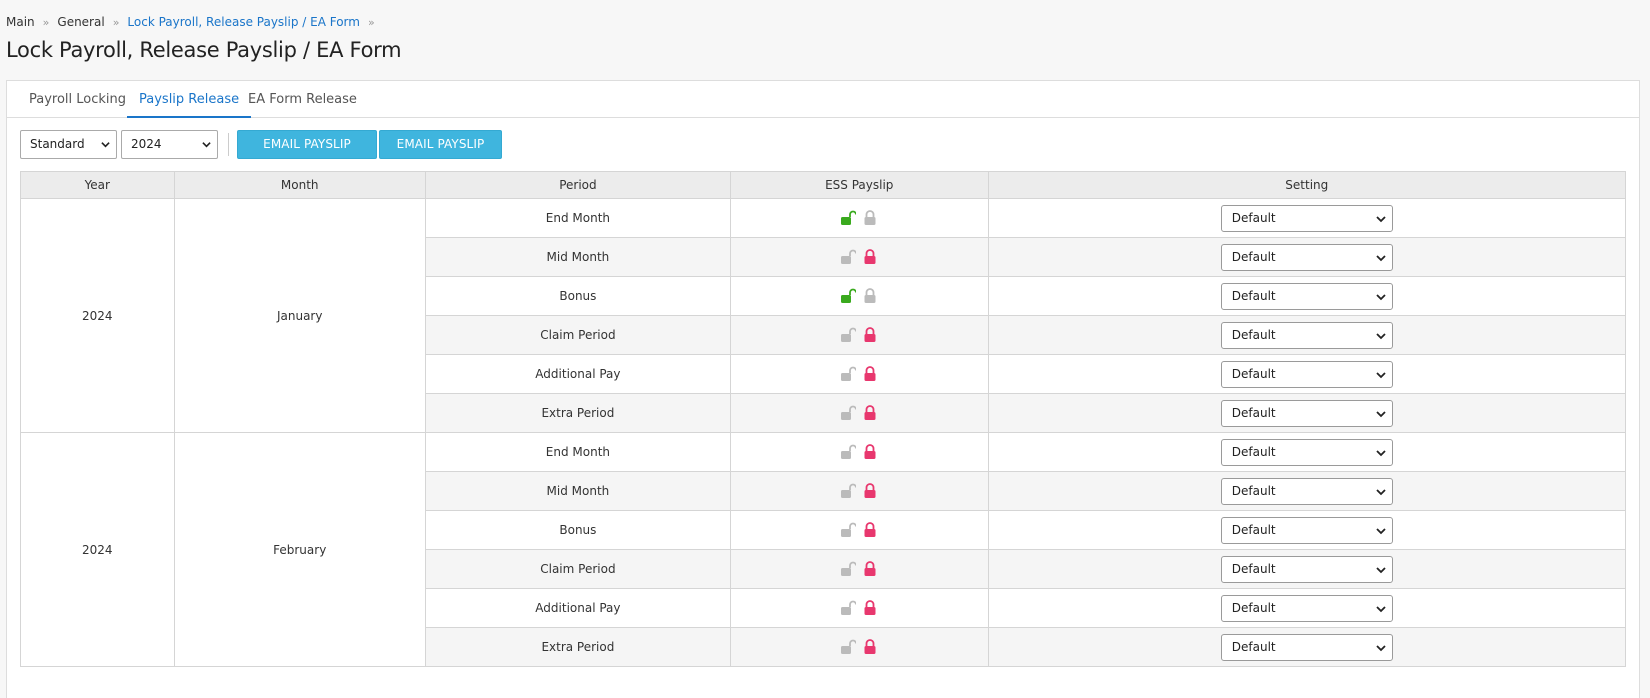 The image size is (1650, 698). Describe the element at coordinates (577, 185) in the screenshot. I see `header-period: Period` at that location.